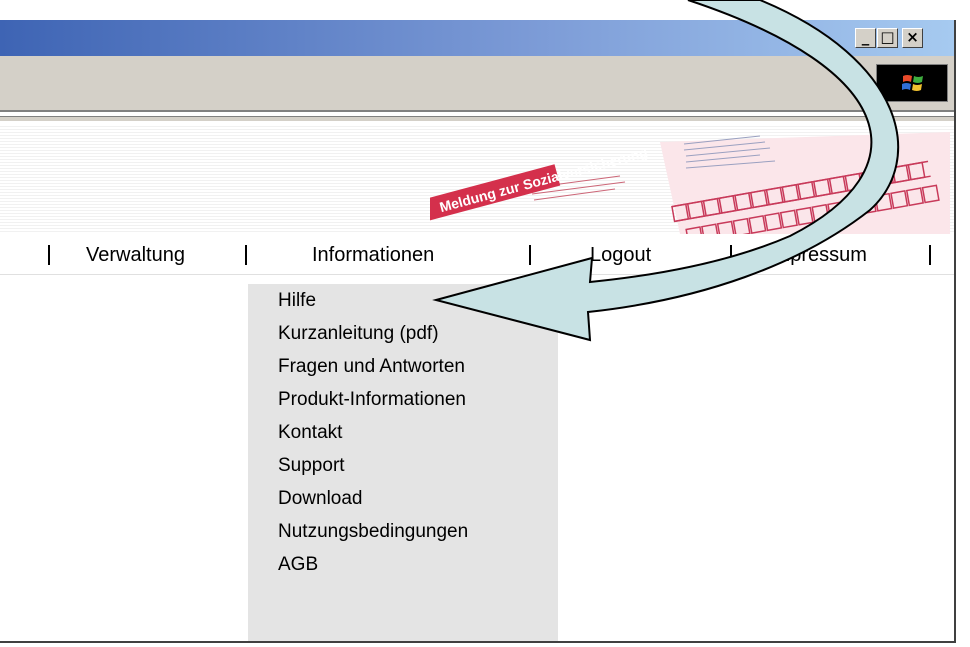 Image resolution: width=970 pixels, height=647 pixels. I want to click on title-bar: _ □ ×, so click(477, 38).